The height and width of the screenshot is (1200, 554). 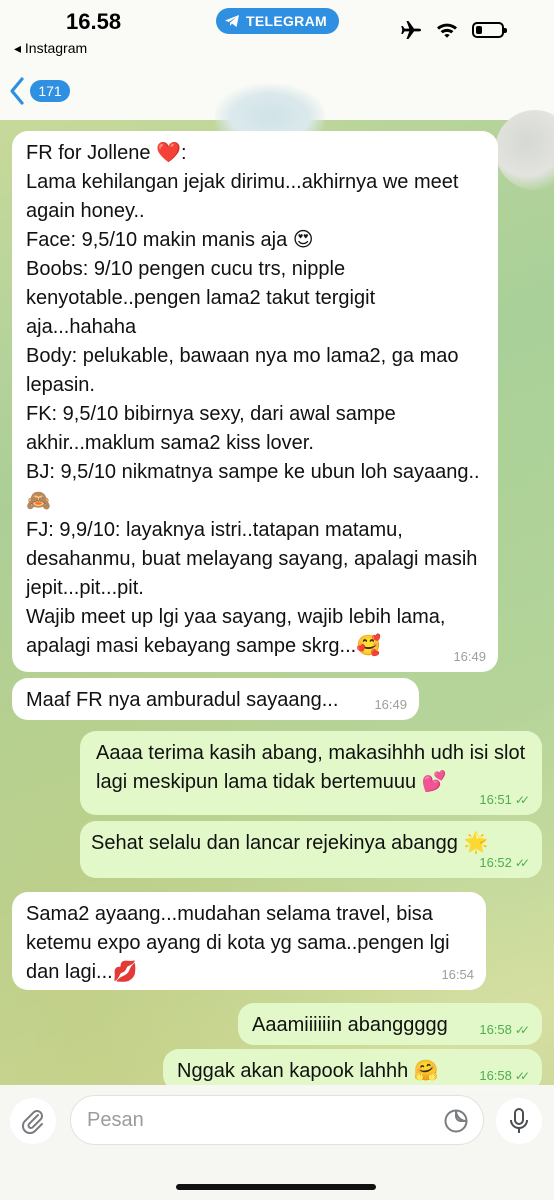 I want to click on microphone-icon, so click(x=519, y=1120).